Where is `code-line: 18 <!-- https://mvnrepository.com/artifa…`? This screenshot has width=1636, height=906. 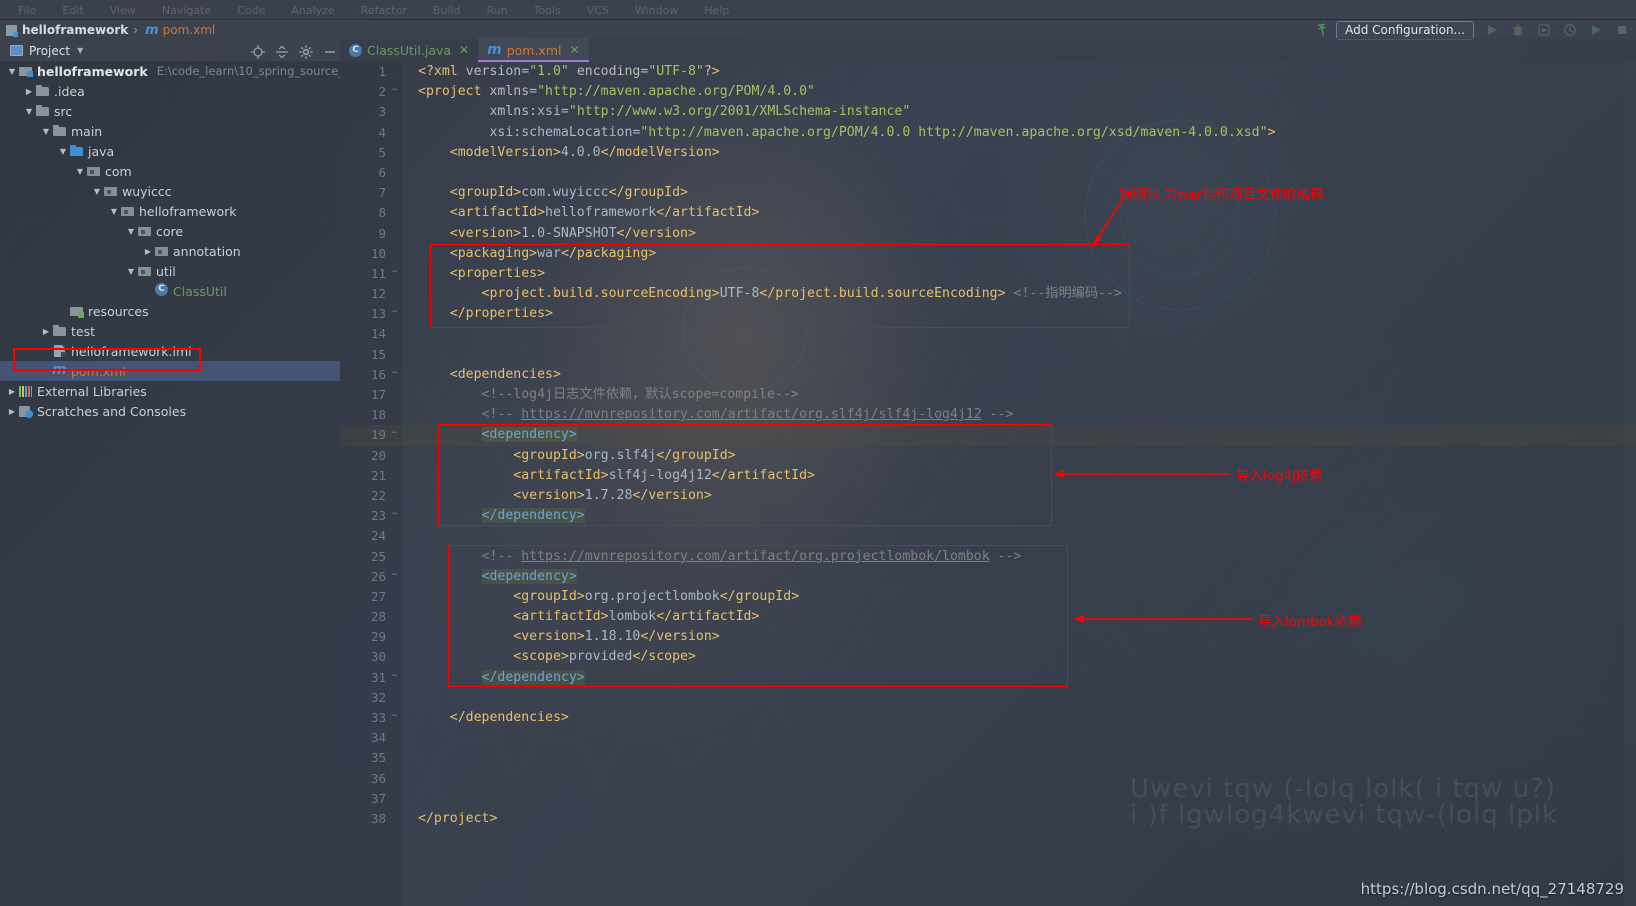 code-line: 18 <!-- https://mvnrepository.com/artifa… is located at coordinates (988, 415).